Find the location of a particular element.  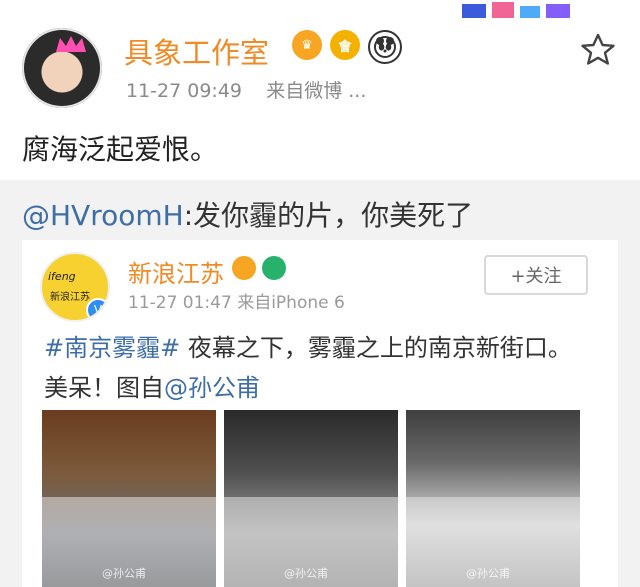

crown-badge-icon is located at coordinates (244, 268).